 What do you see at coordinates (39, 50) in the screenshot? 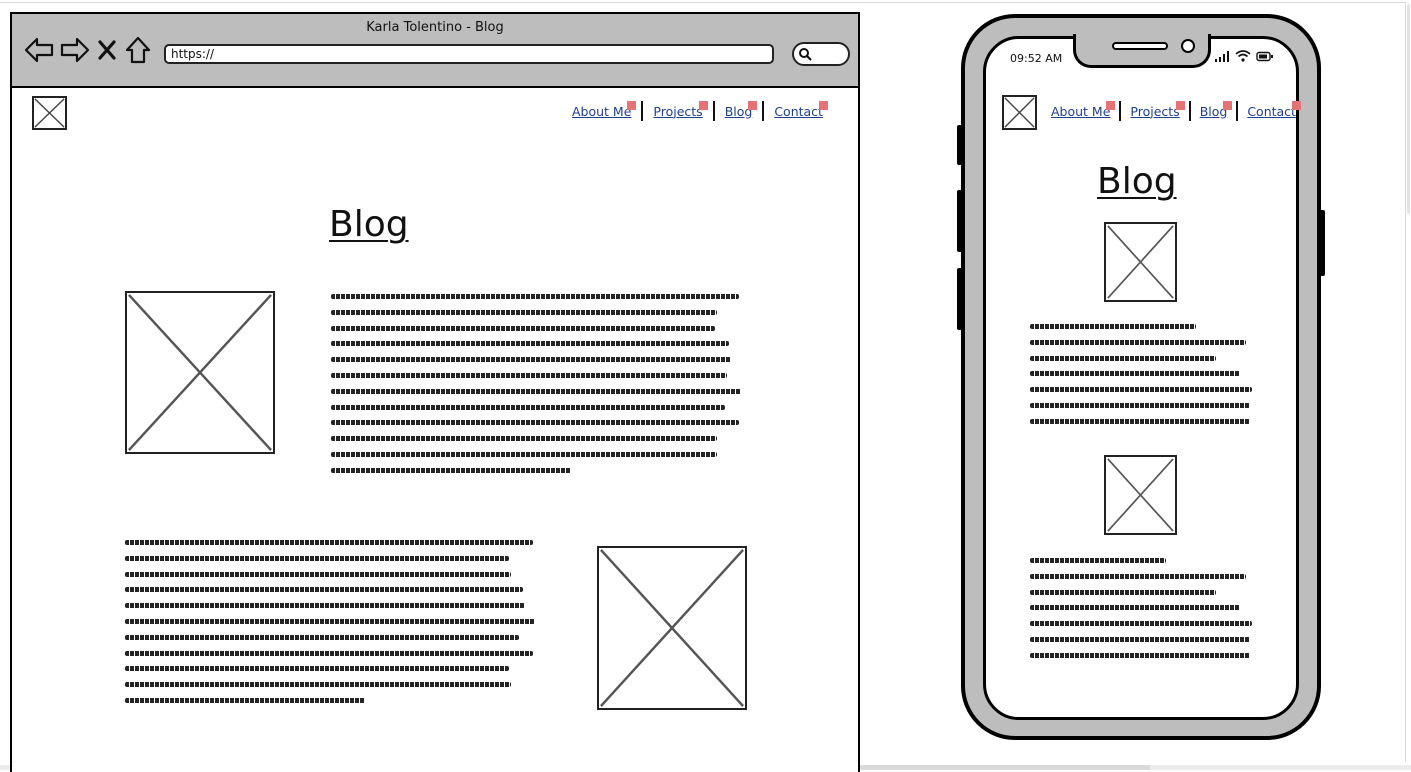
I see `back-arrow-icon` at bounding box center [39, 50].